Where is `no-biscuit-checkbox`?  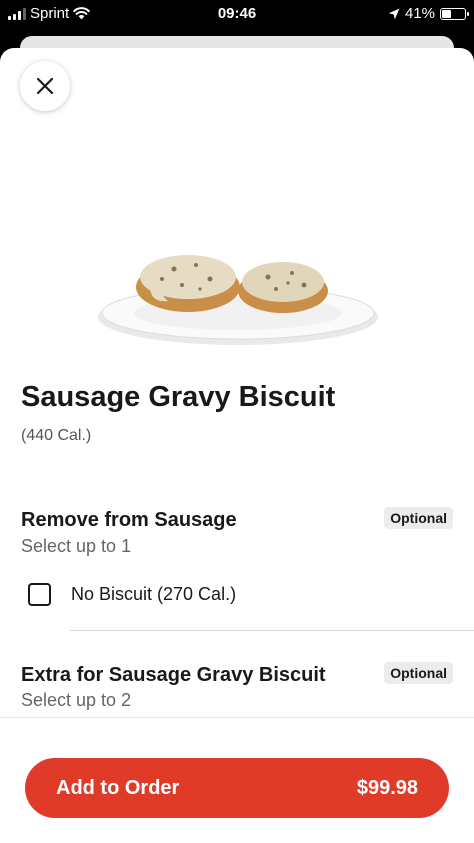 no-biscuit-checkbox is located at coordinates (39, 594).